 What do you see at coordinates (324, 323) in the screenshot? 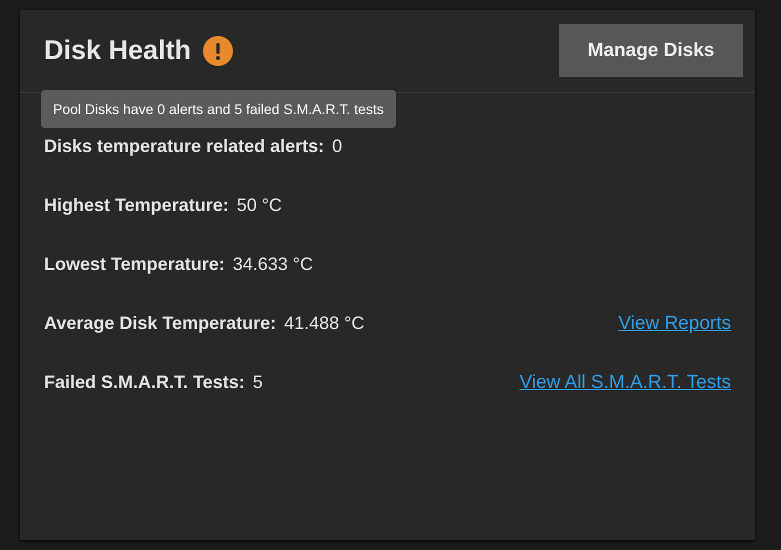
I see `stat-value: 41.488 °C` at bounding box center [324, 323].